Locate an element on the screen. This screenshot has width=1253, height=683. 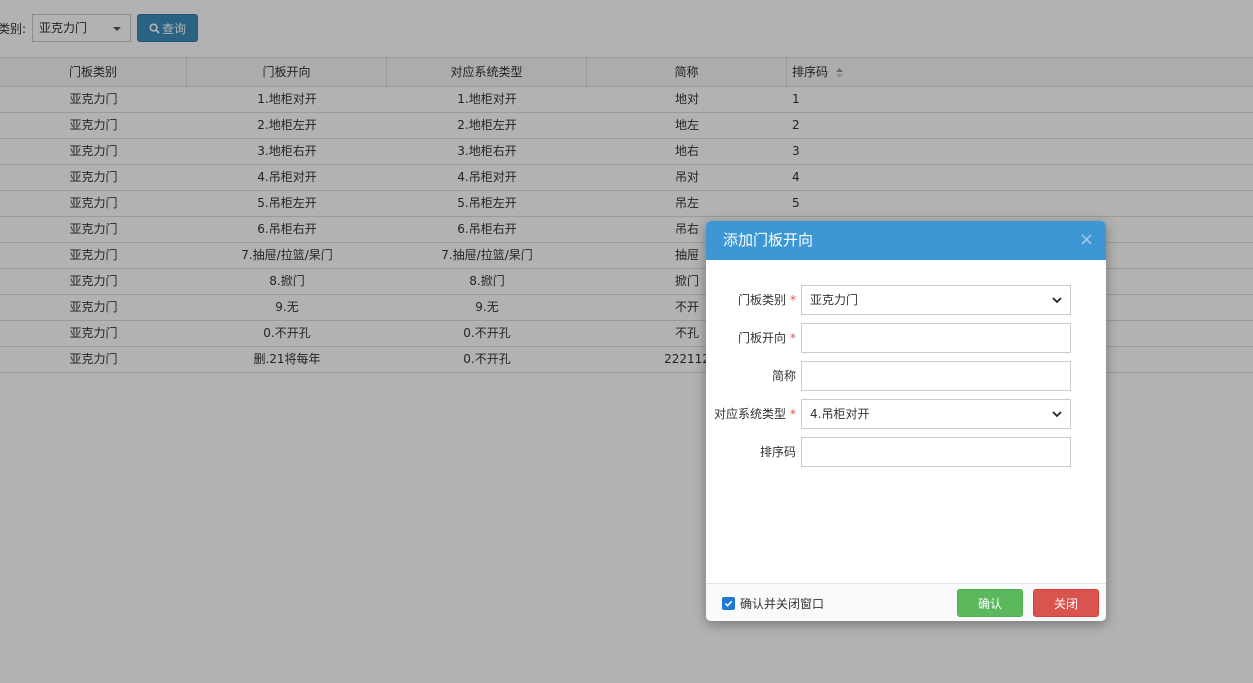
field-row-direction: 门板开向 * is located at coordinates (906, 338).